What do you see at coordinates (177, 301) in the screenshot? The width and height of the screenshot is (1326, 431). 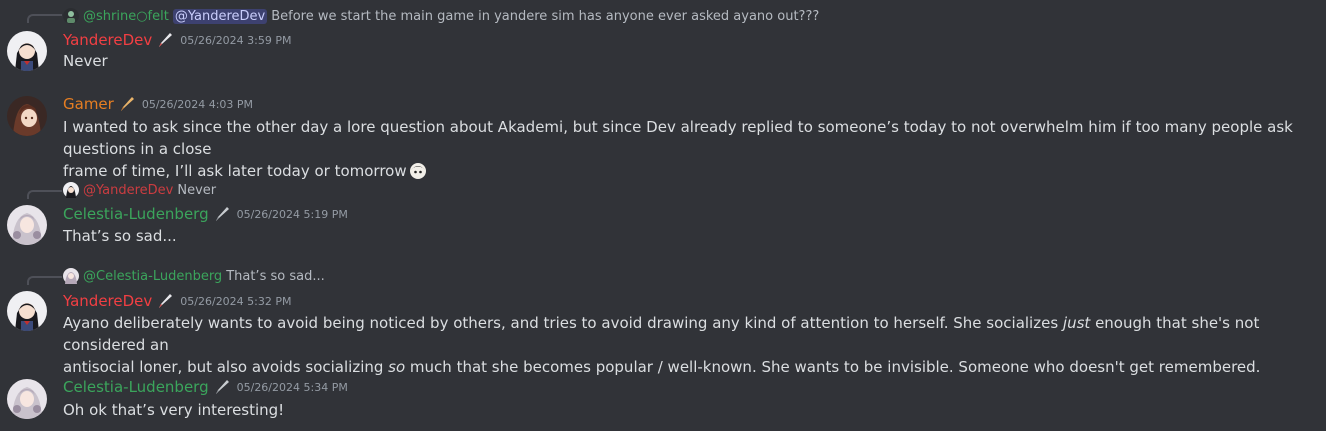 I see `message-header: YandereDev 05/26/2024 5:32 PM` at bounding box center [177, 301].